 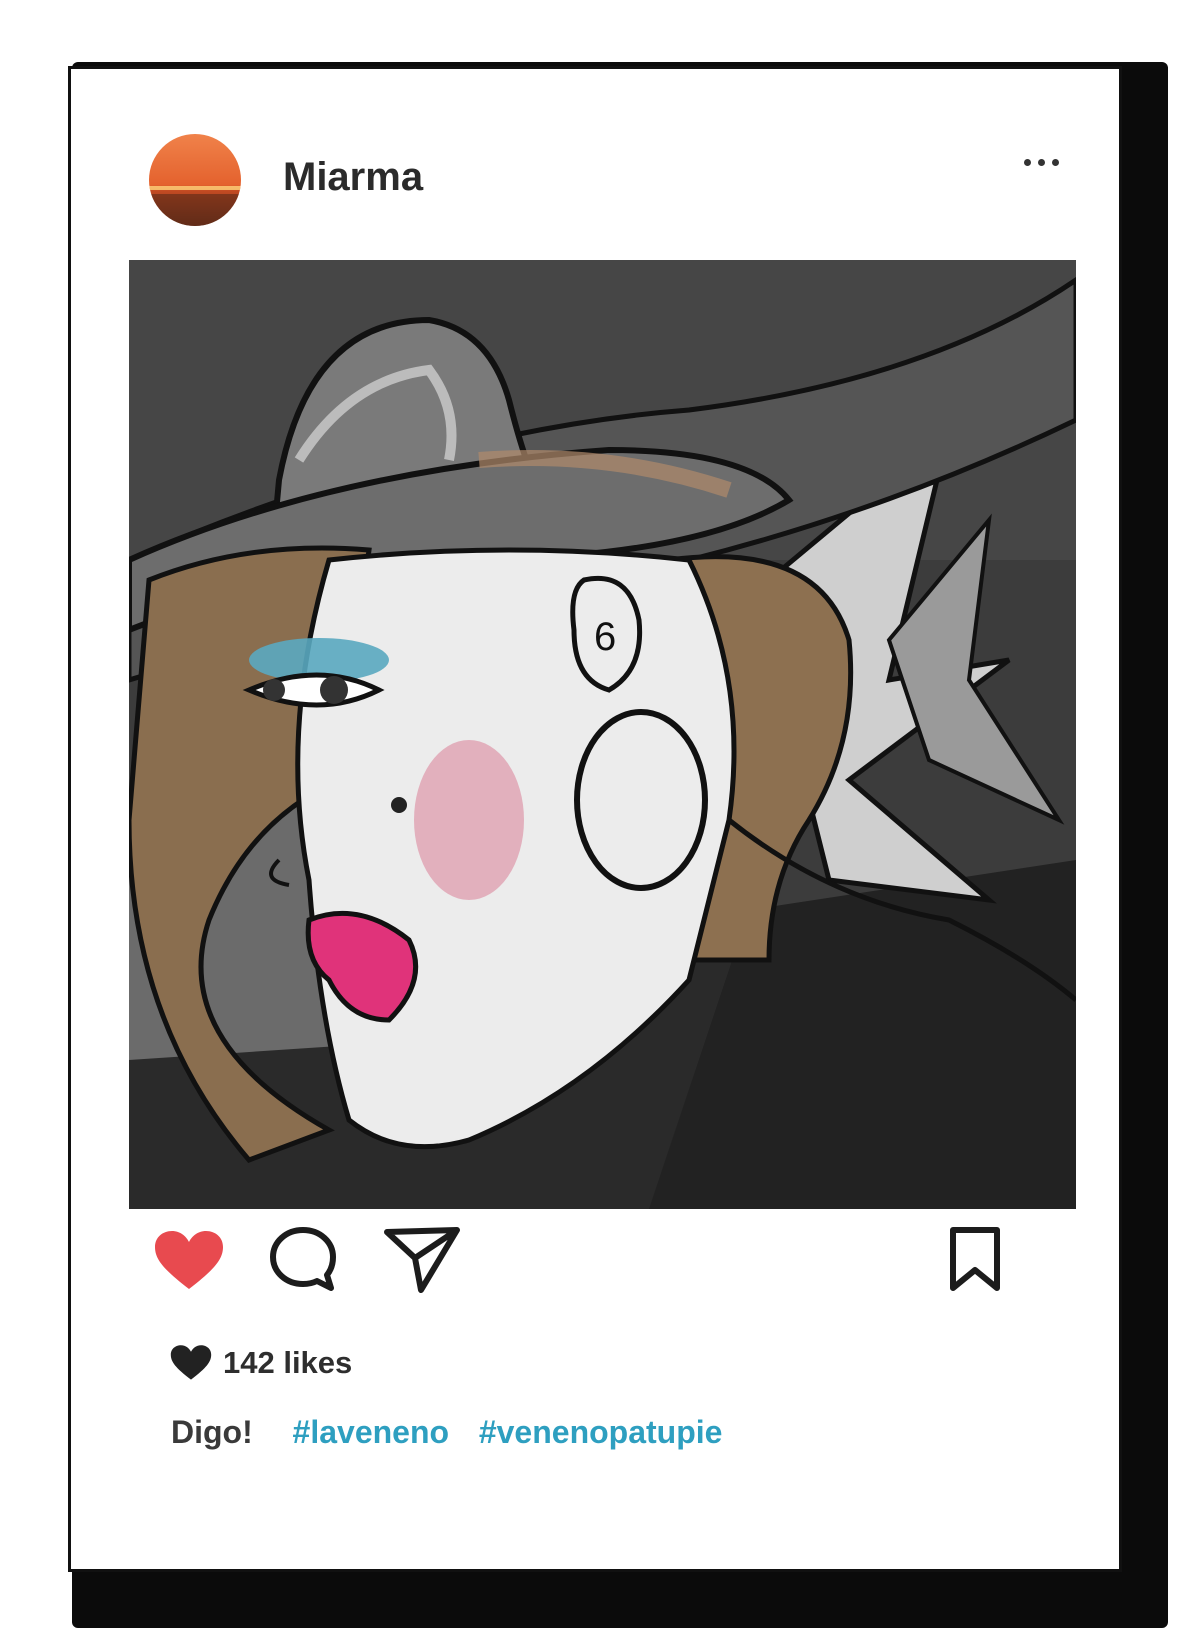 I want to click on likes-row: 142 likes, so click(x=260, y=1363).